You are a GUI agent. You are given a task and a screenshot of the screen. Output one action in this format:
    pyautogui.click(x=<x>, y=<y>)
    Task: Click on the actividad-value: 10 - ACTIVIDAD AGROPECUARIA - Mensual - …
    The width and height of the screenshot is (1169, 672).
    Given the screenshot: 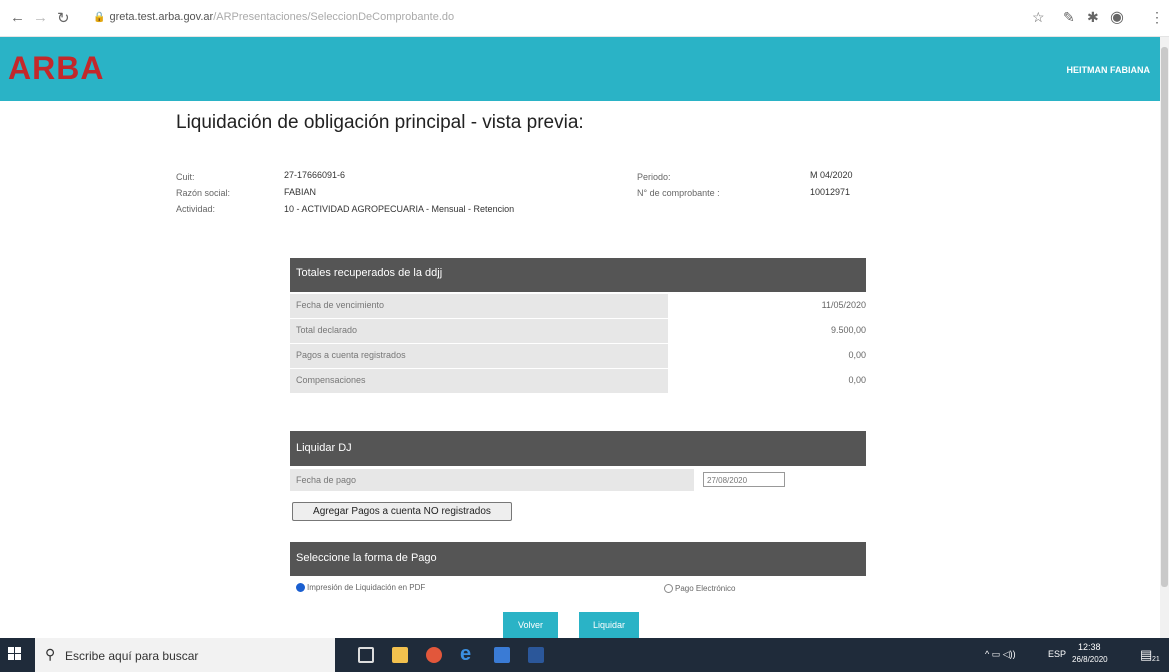 What is the action you would take?
    pyautogui.click(x=399, y=209)
    